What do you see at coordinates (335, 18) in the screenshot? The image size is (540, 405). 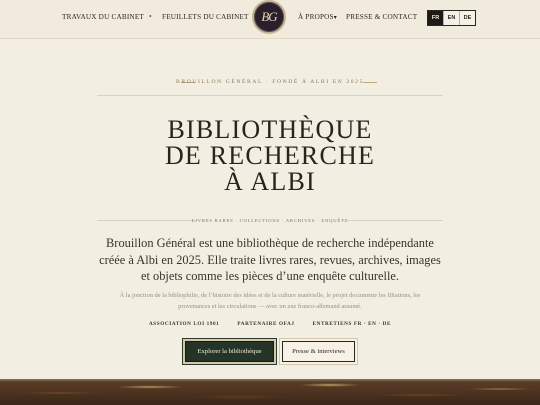 I see `chevron-down-icon: ▾` at bounding box center [335, 18].